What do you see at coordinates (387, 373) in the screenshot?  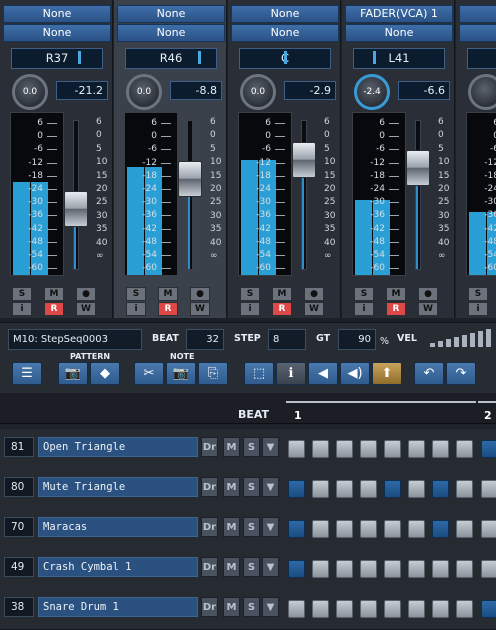 I see `up-arrow-icon: ⬆` at bounding box center [387, 373].